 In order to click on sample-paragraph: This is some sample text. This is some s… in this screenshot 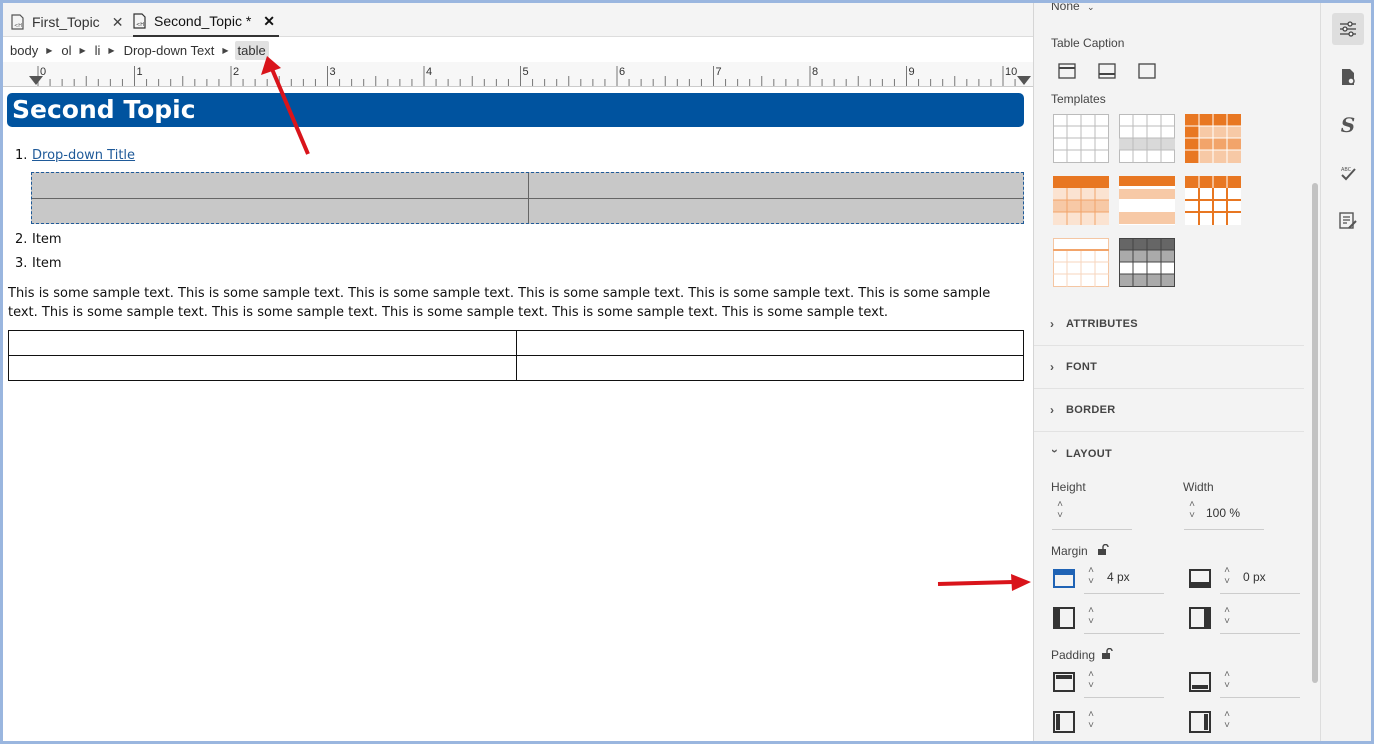, I will do `click(513, 303)`.